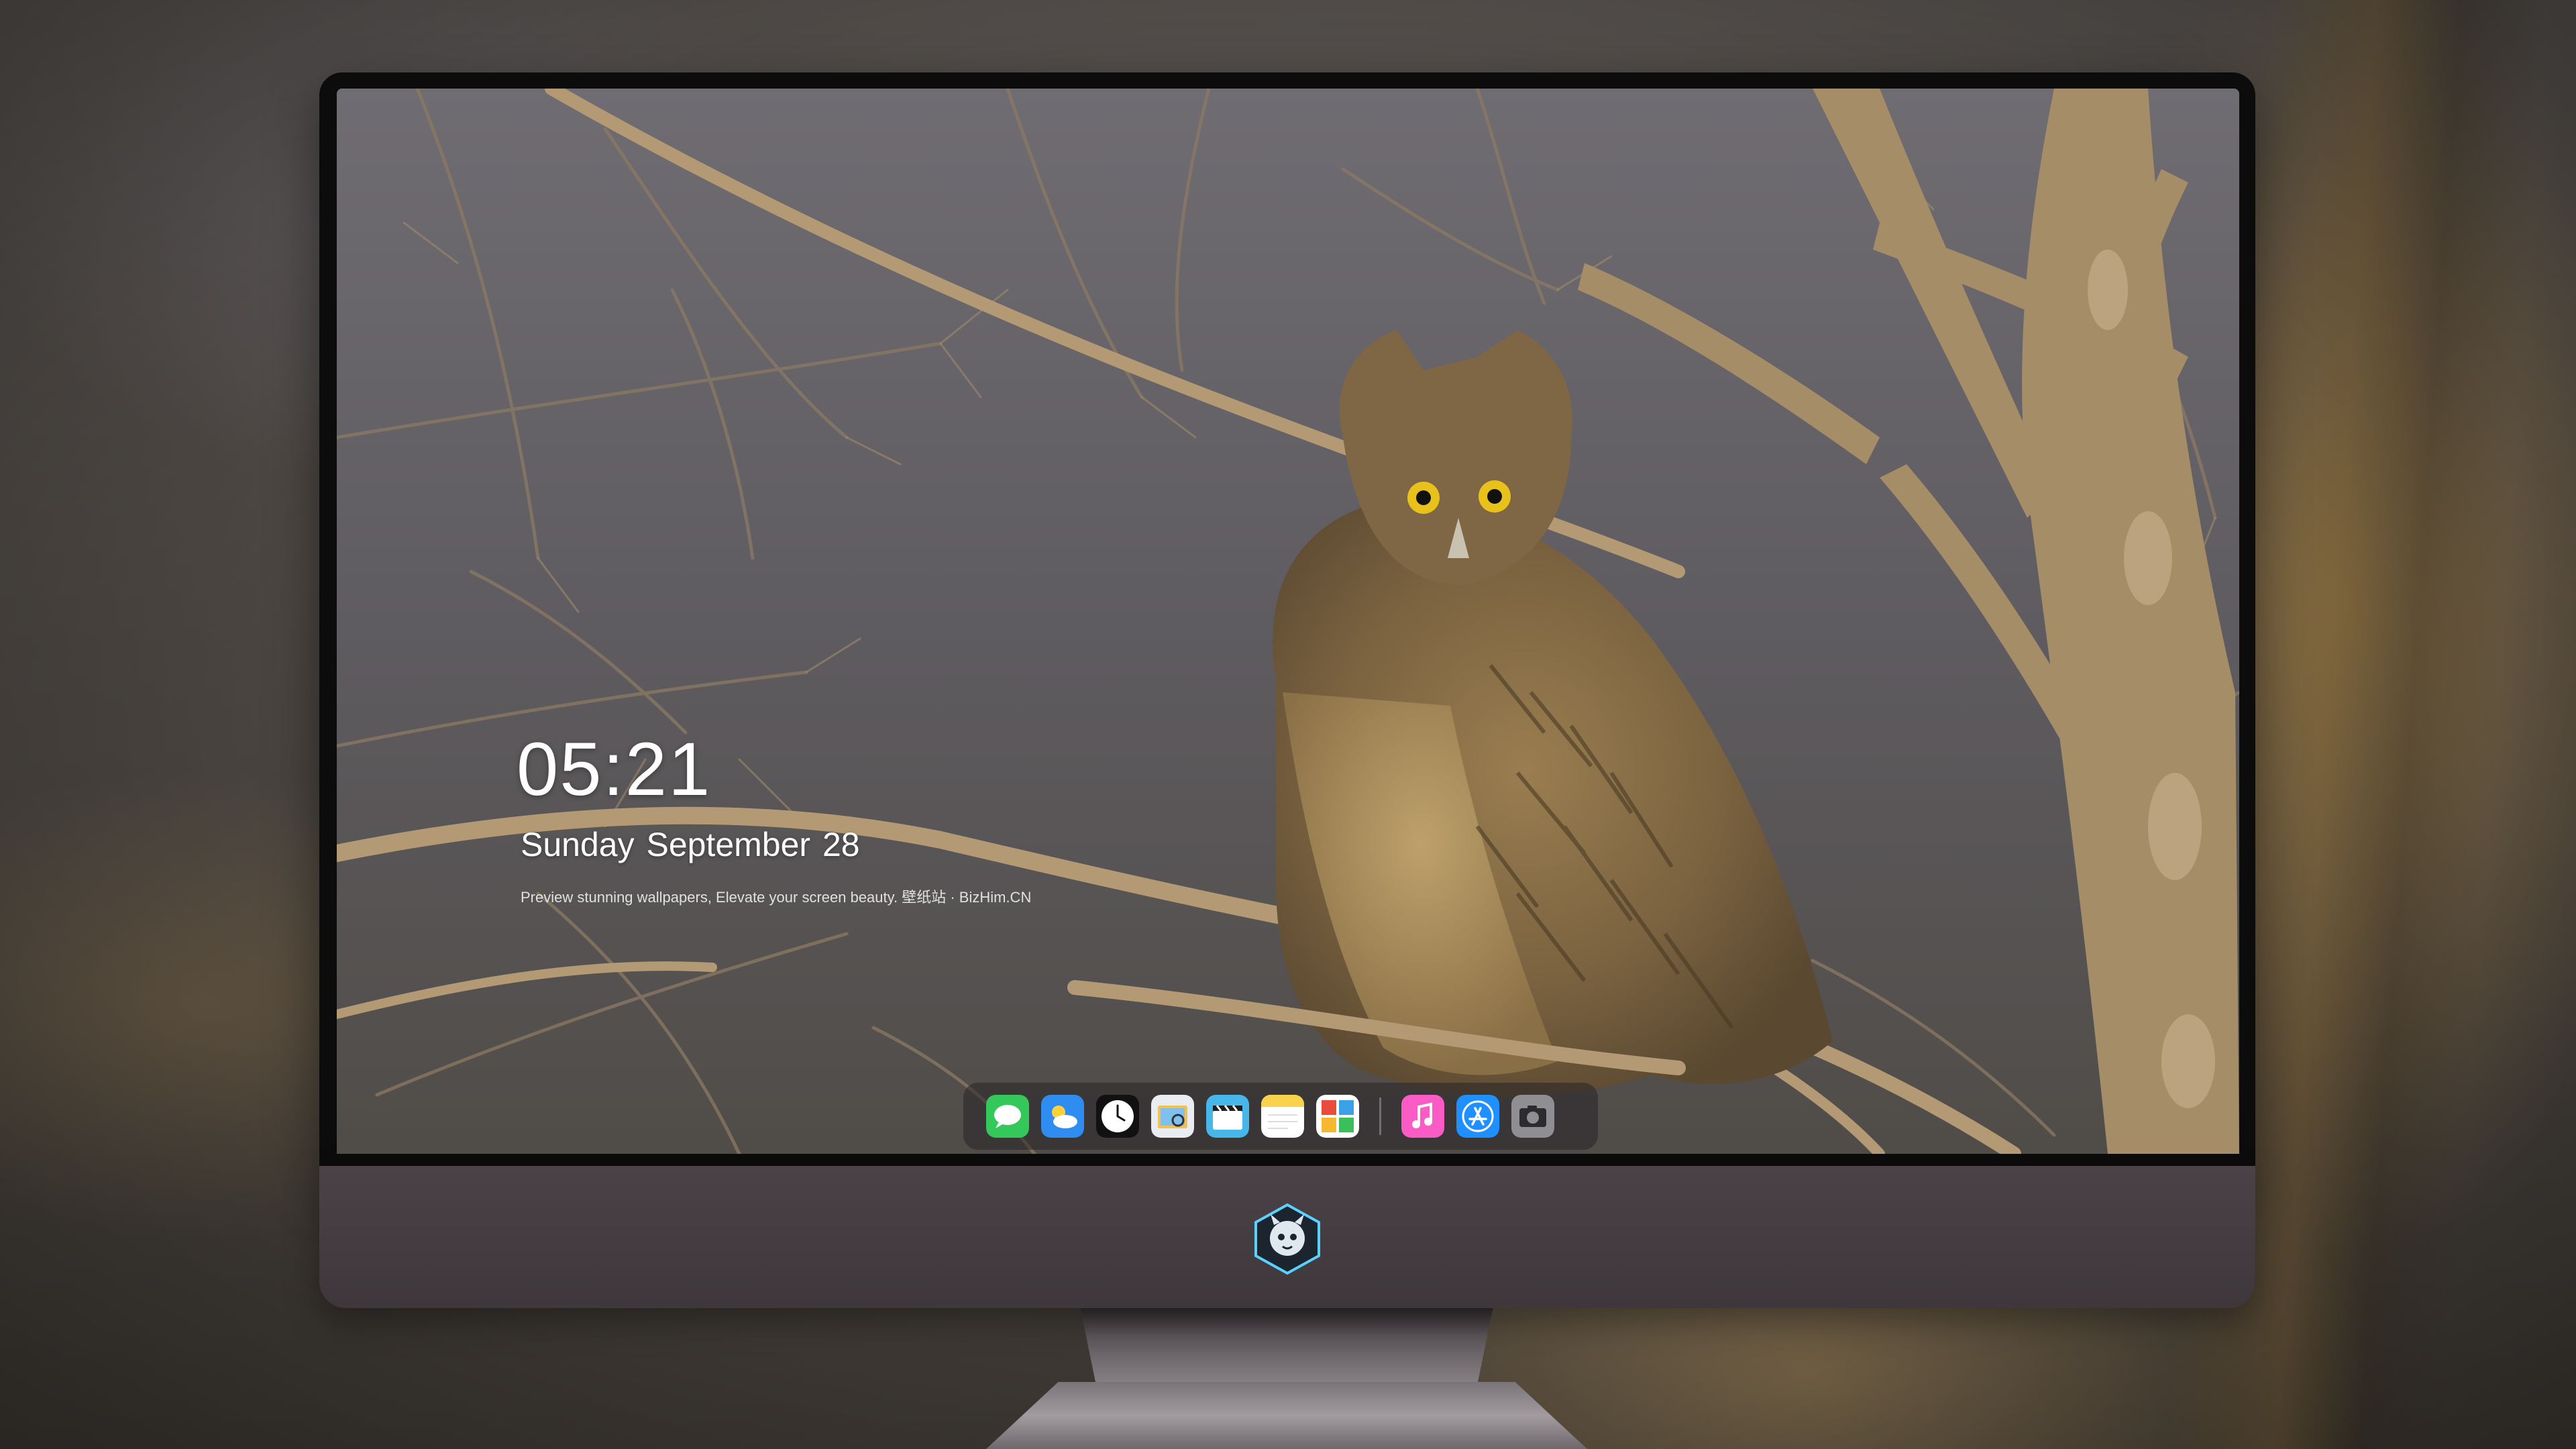  I want to click on music-icon, so click(1422, 1116).